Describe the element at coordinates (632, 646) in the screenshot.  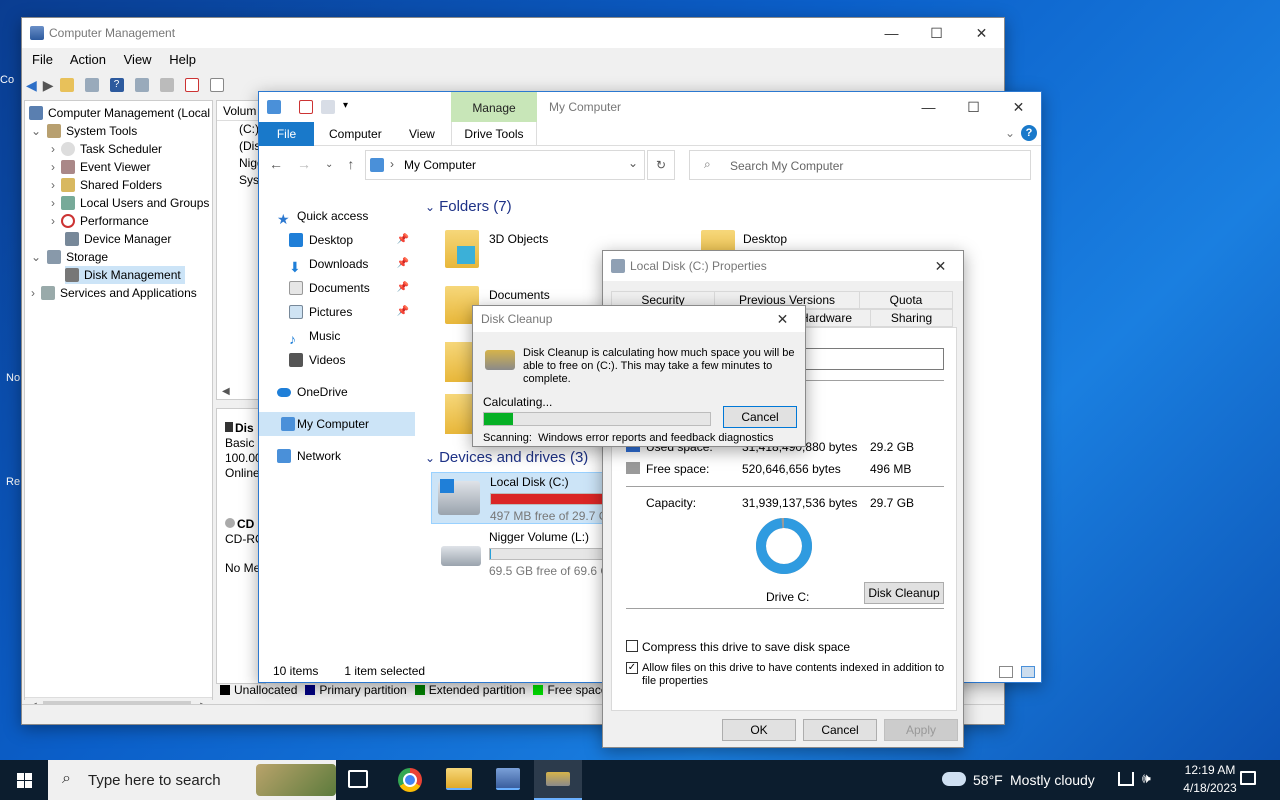
I see `compress-checkbox` at that location.